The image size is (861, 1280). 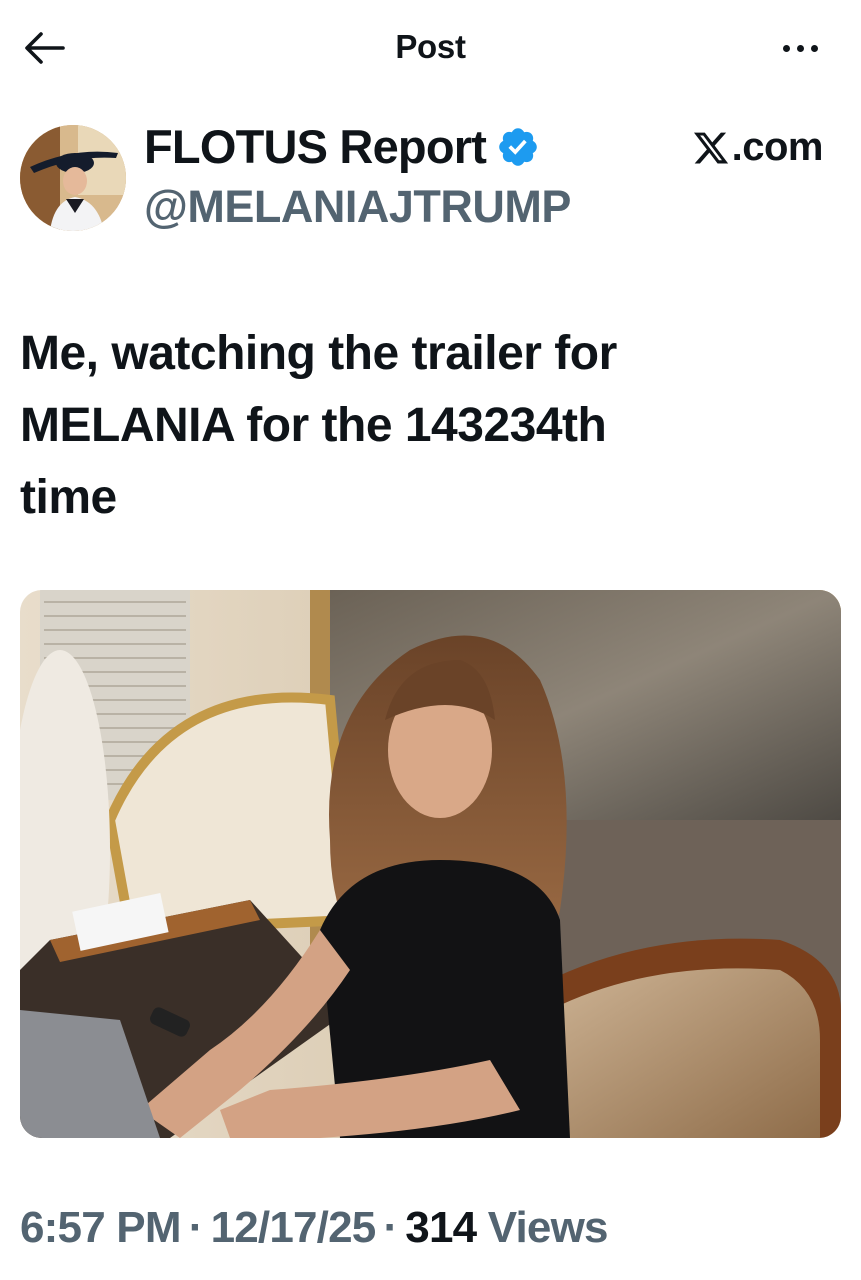 I want to click on page-title: Post, so click(x=430, y=46).